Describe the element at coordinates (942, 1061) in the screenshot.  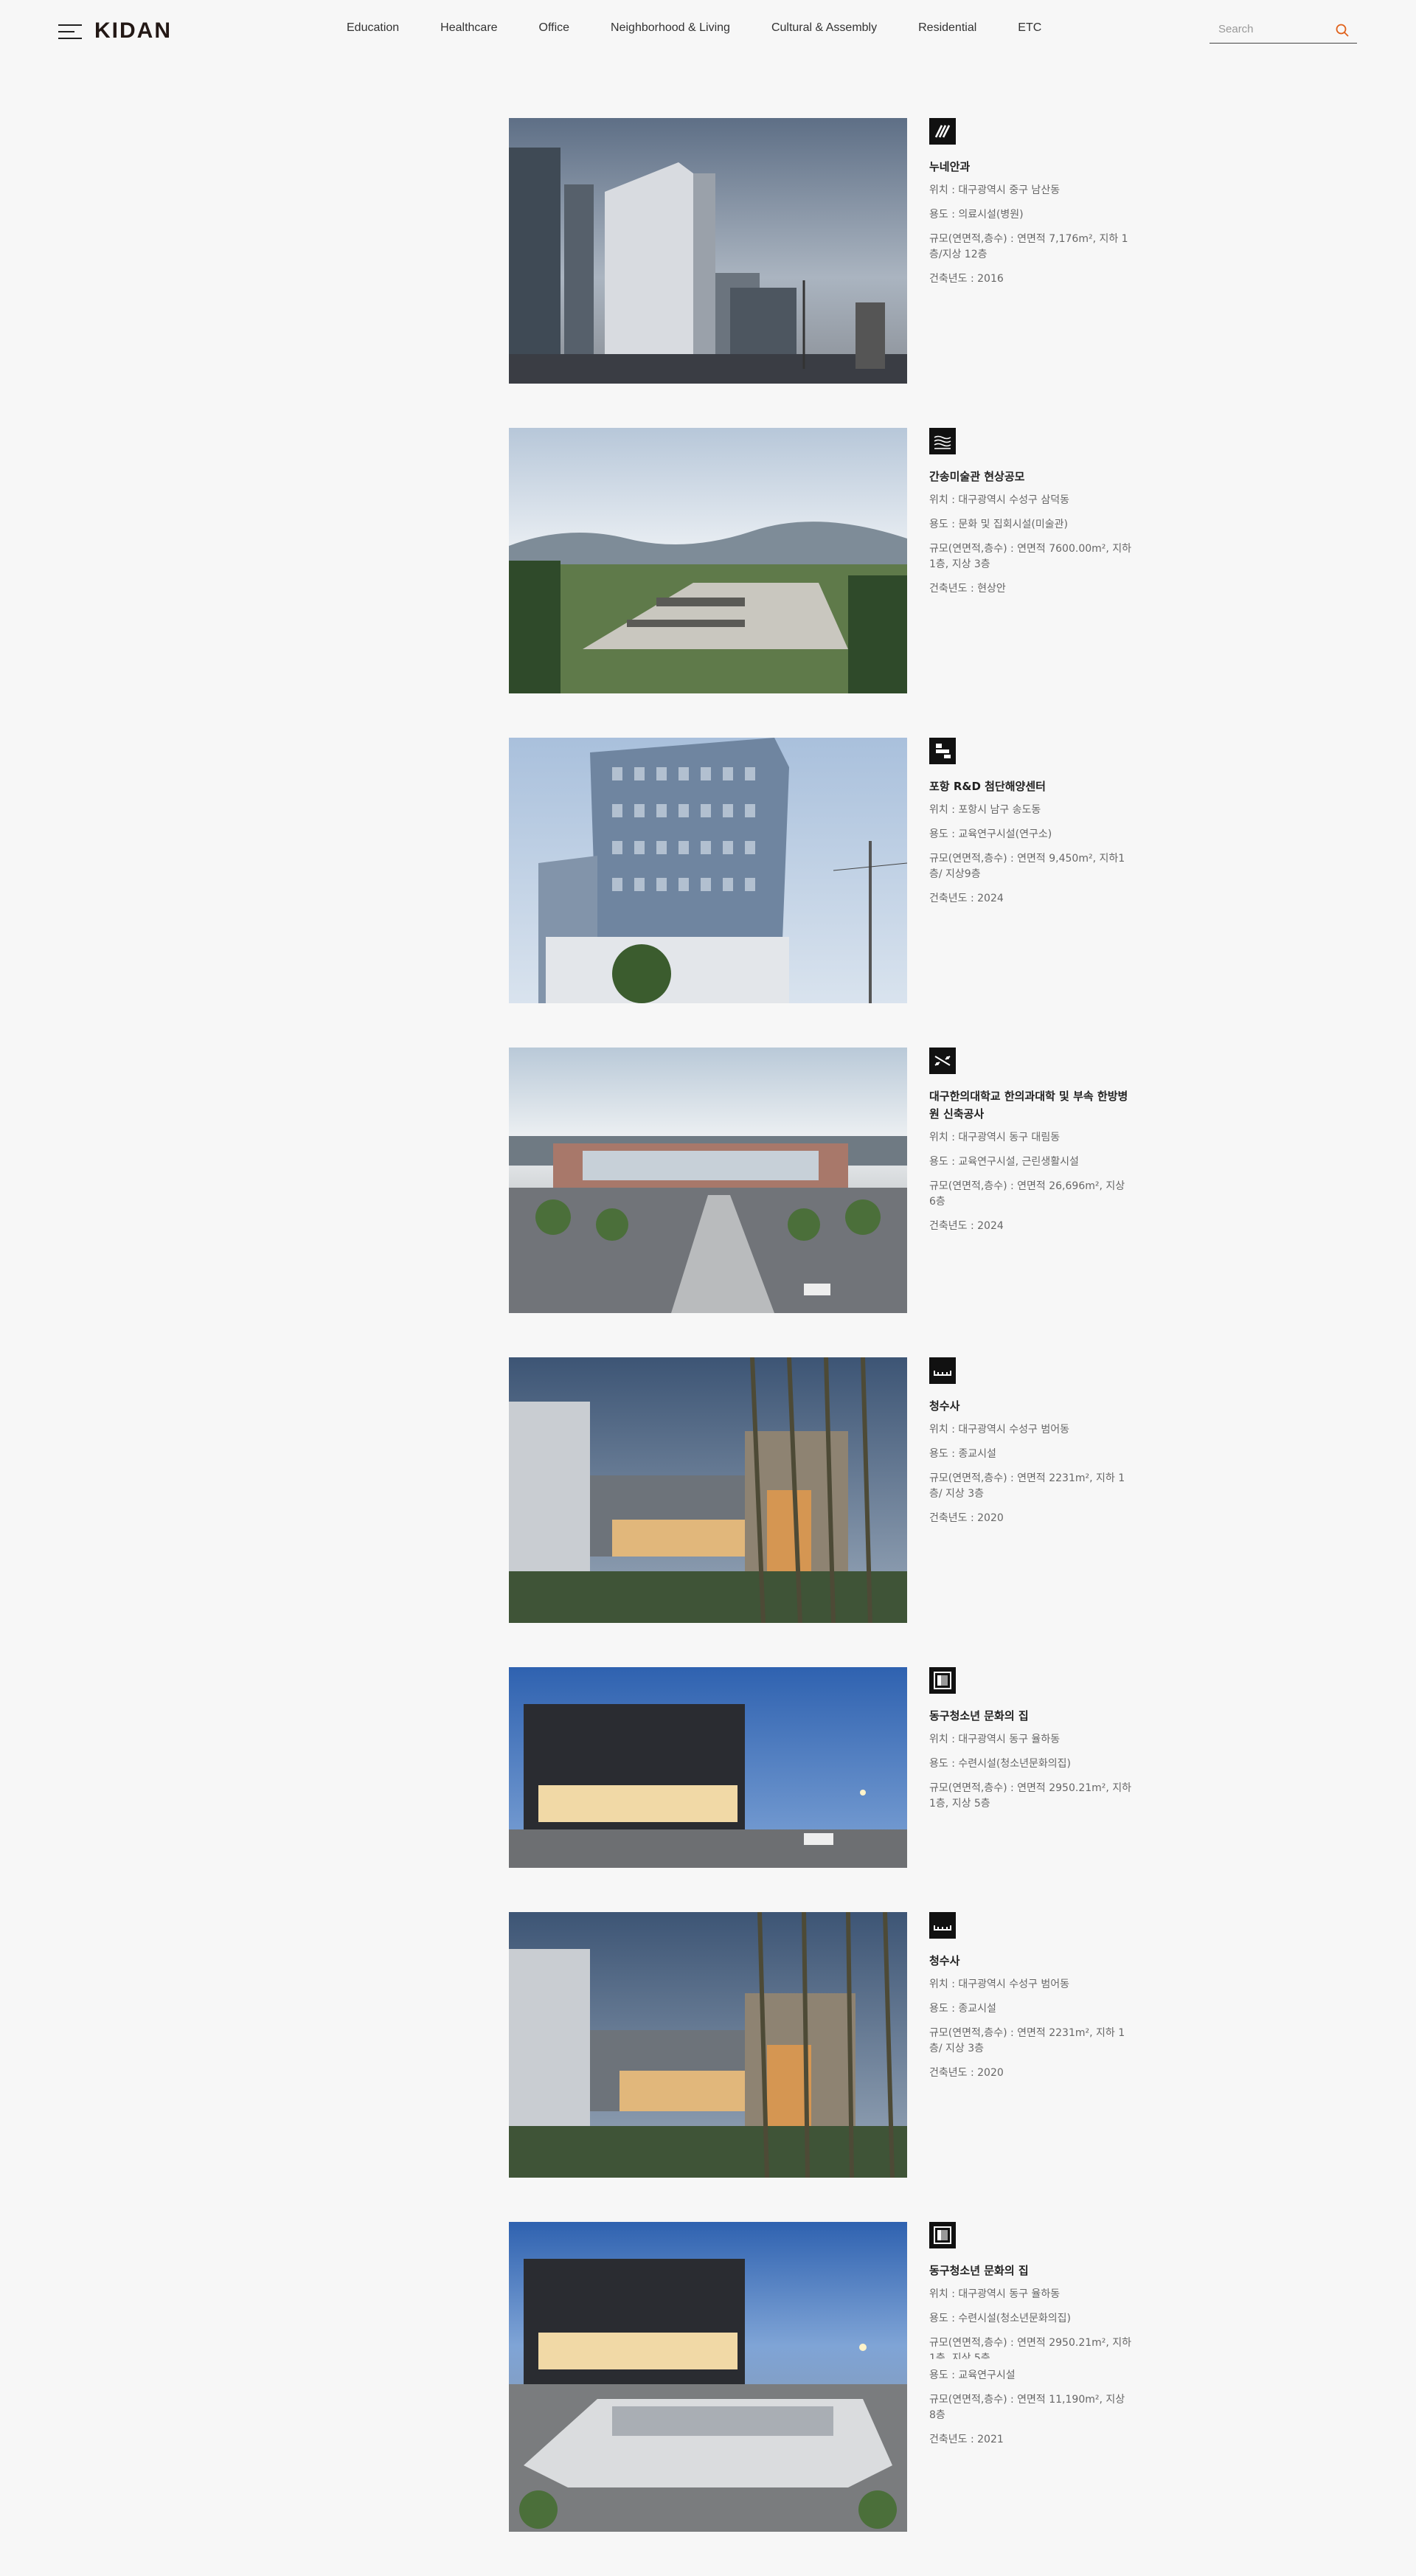
I see `crossed-lines-pictogram-icon` at that location.